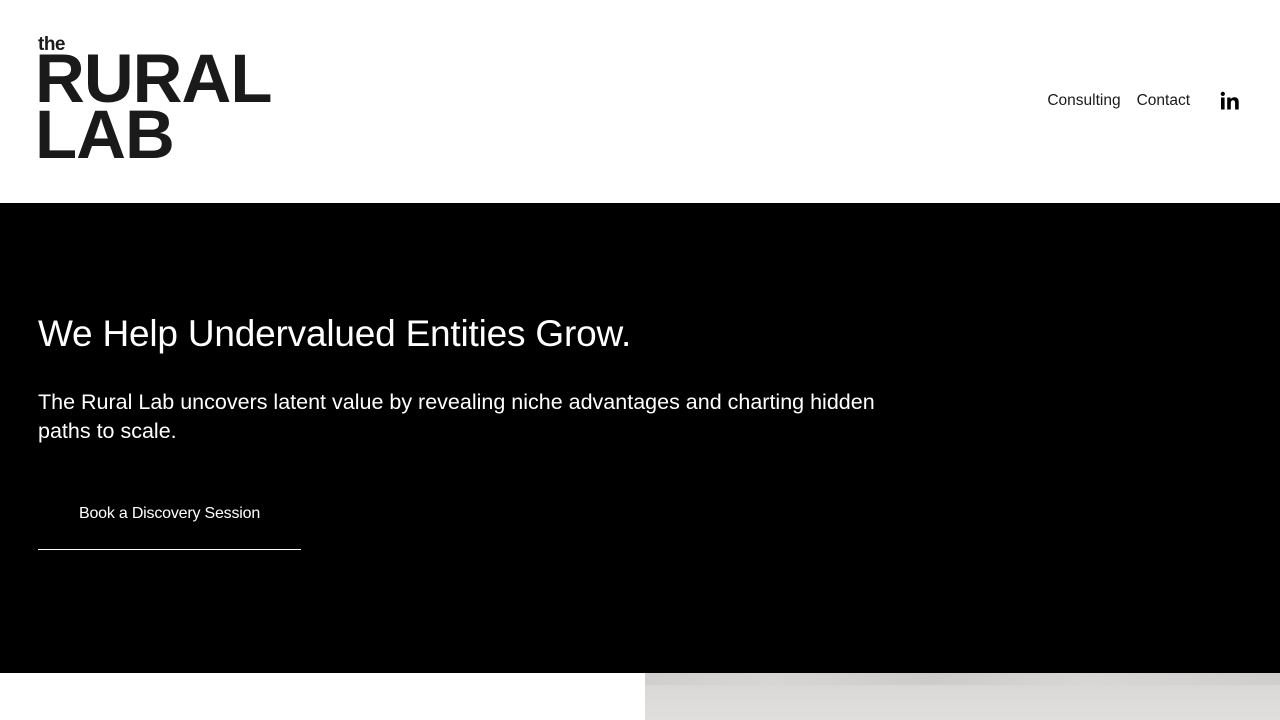  What do you see at coordinates (962, 696) in the screenshot?
I see `section-image` at bounding box center [962, 696].